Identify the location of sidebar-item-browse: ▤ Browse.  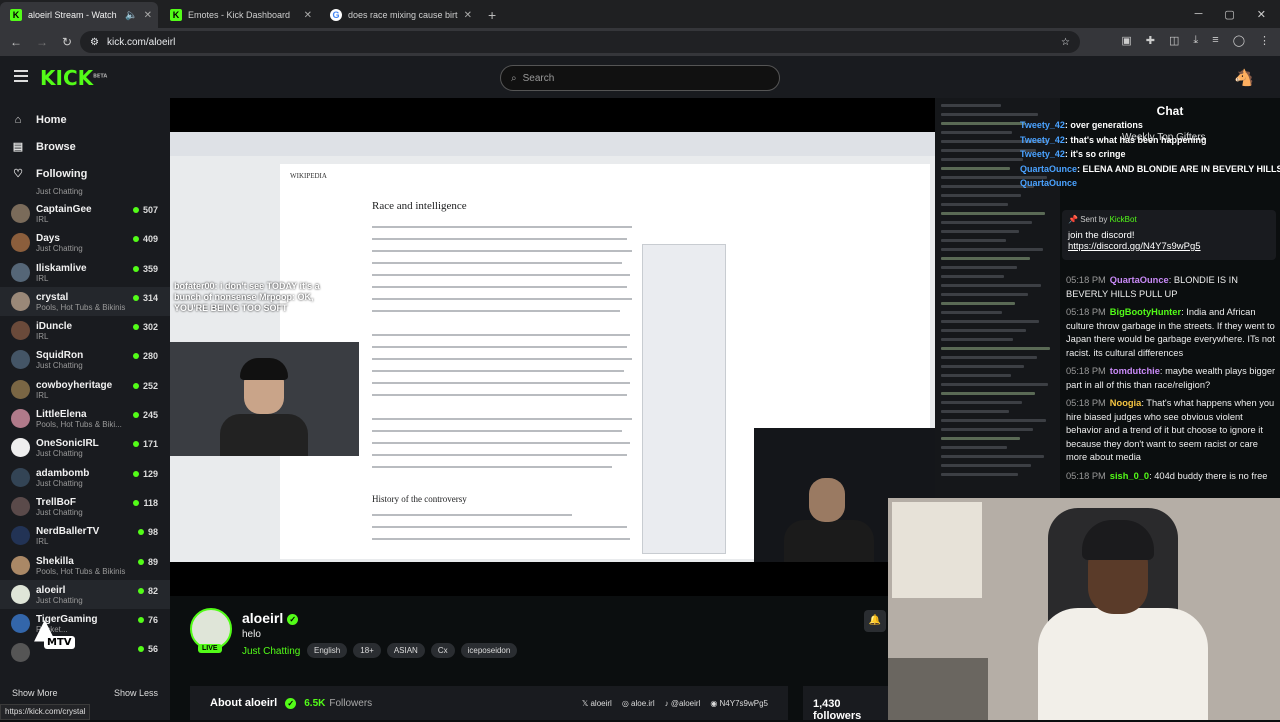
(85, 146).